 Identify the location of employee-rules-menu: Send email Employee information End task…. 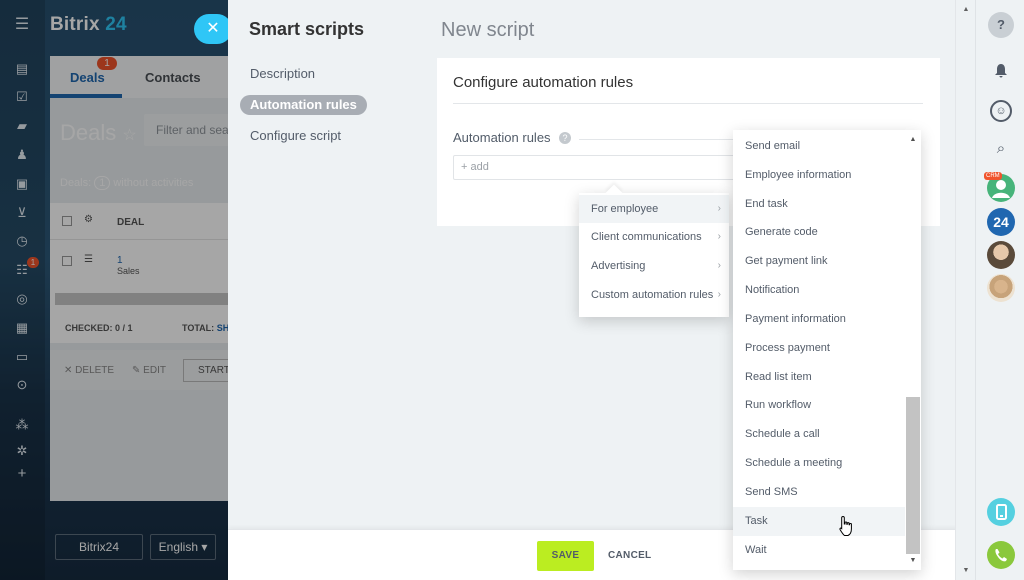
(827, 350).